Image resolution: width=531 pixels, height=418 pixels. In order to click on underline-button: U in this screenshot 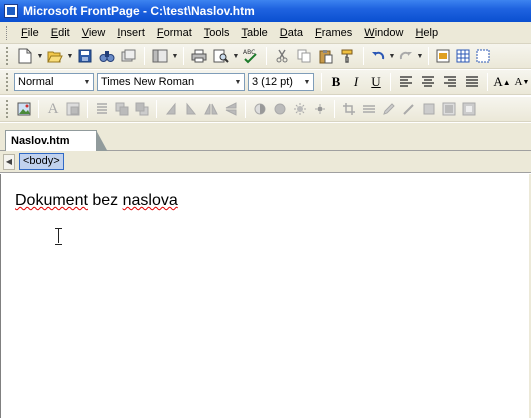, I will do `click(376, 82)`.